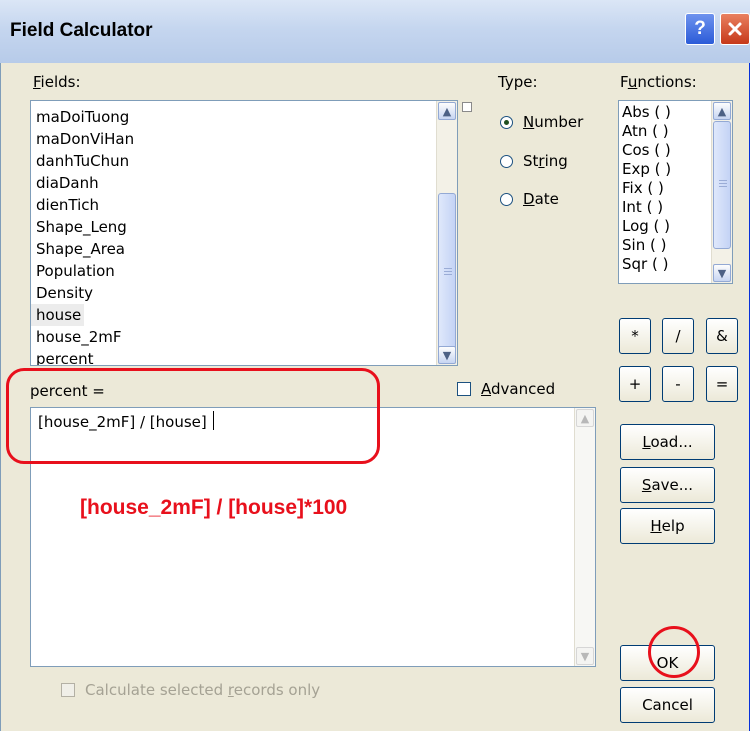 The height and width of the screenshot is (731, 750). What do you see at coordinates (678, 336) in the screenshot?
I see `divide-button: /` at bounding box center [678, 336].